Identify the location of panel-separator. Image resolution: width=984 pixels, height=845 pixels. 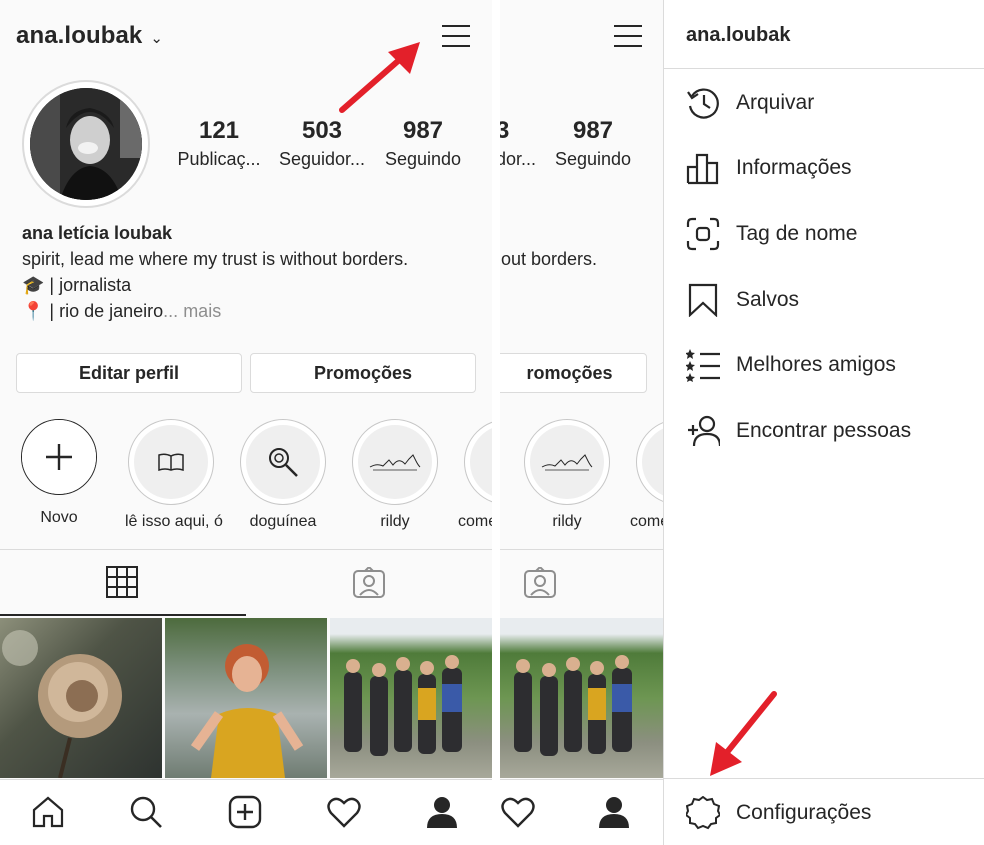
(496, 422).